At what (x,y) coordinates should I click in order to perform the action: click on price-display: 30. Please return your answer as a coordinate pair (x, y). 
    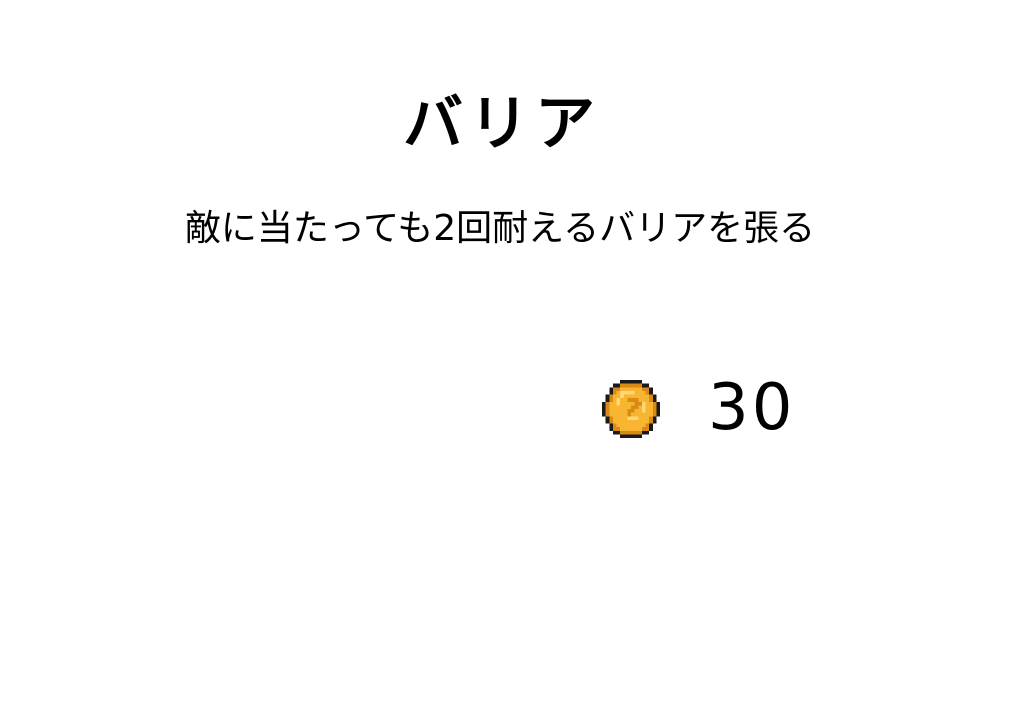
    Looking at the image, I should click on (730, 410).